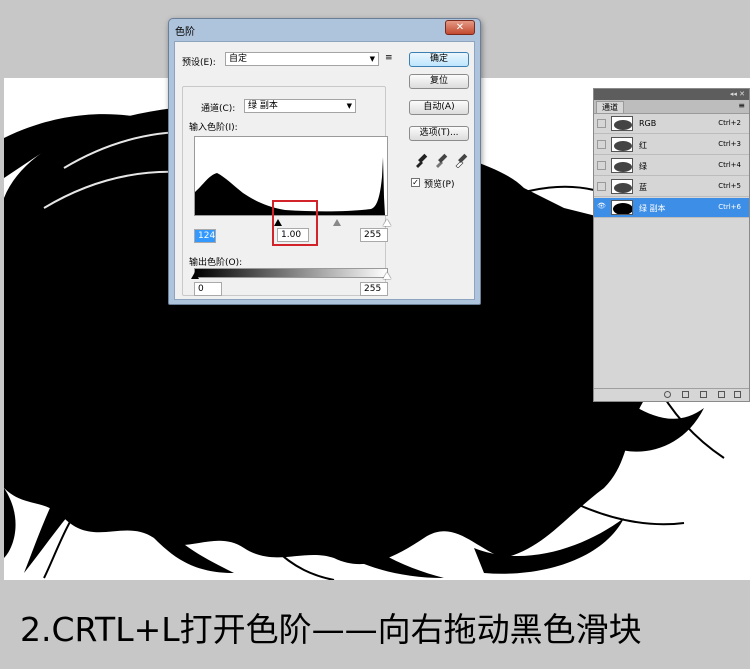  I want to click on auto-button: 自动(A), so click(439, 107).